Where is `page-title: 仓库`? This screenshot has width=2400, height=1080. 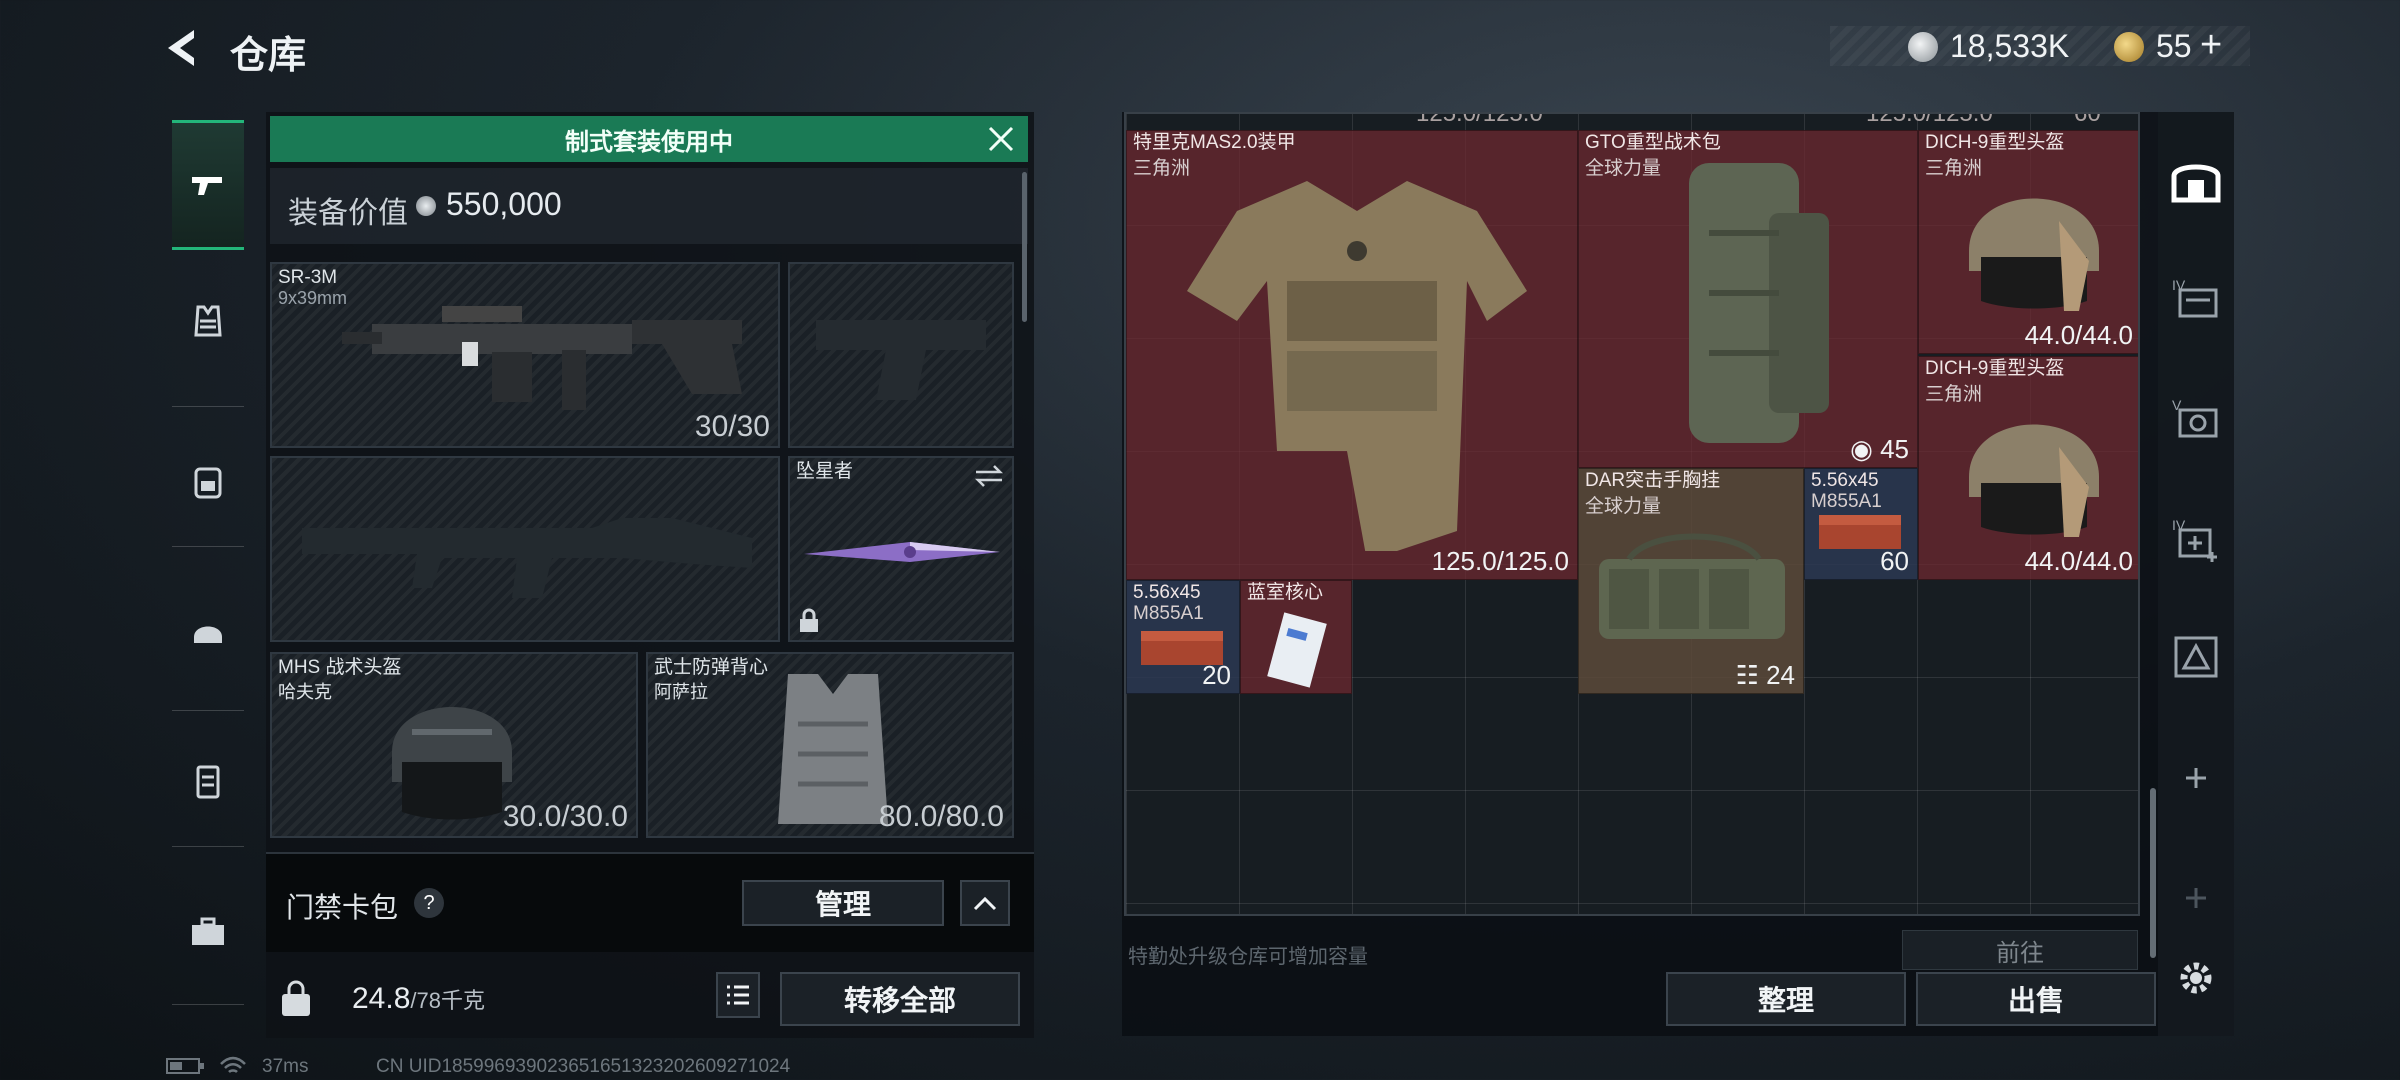 page-title: 仓库 is located at coordinates (268, 56).